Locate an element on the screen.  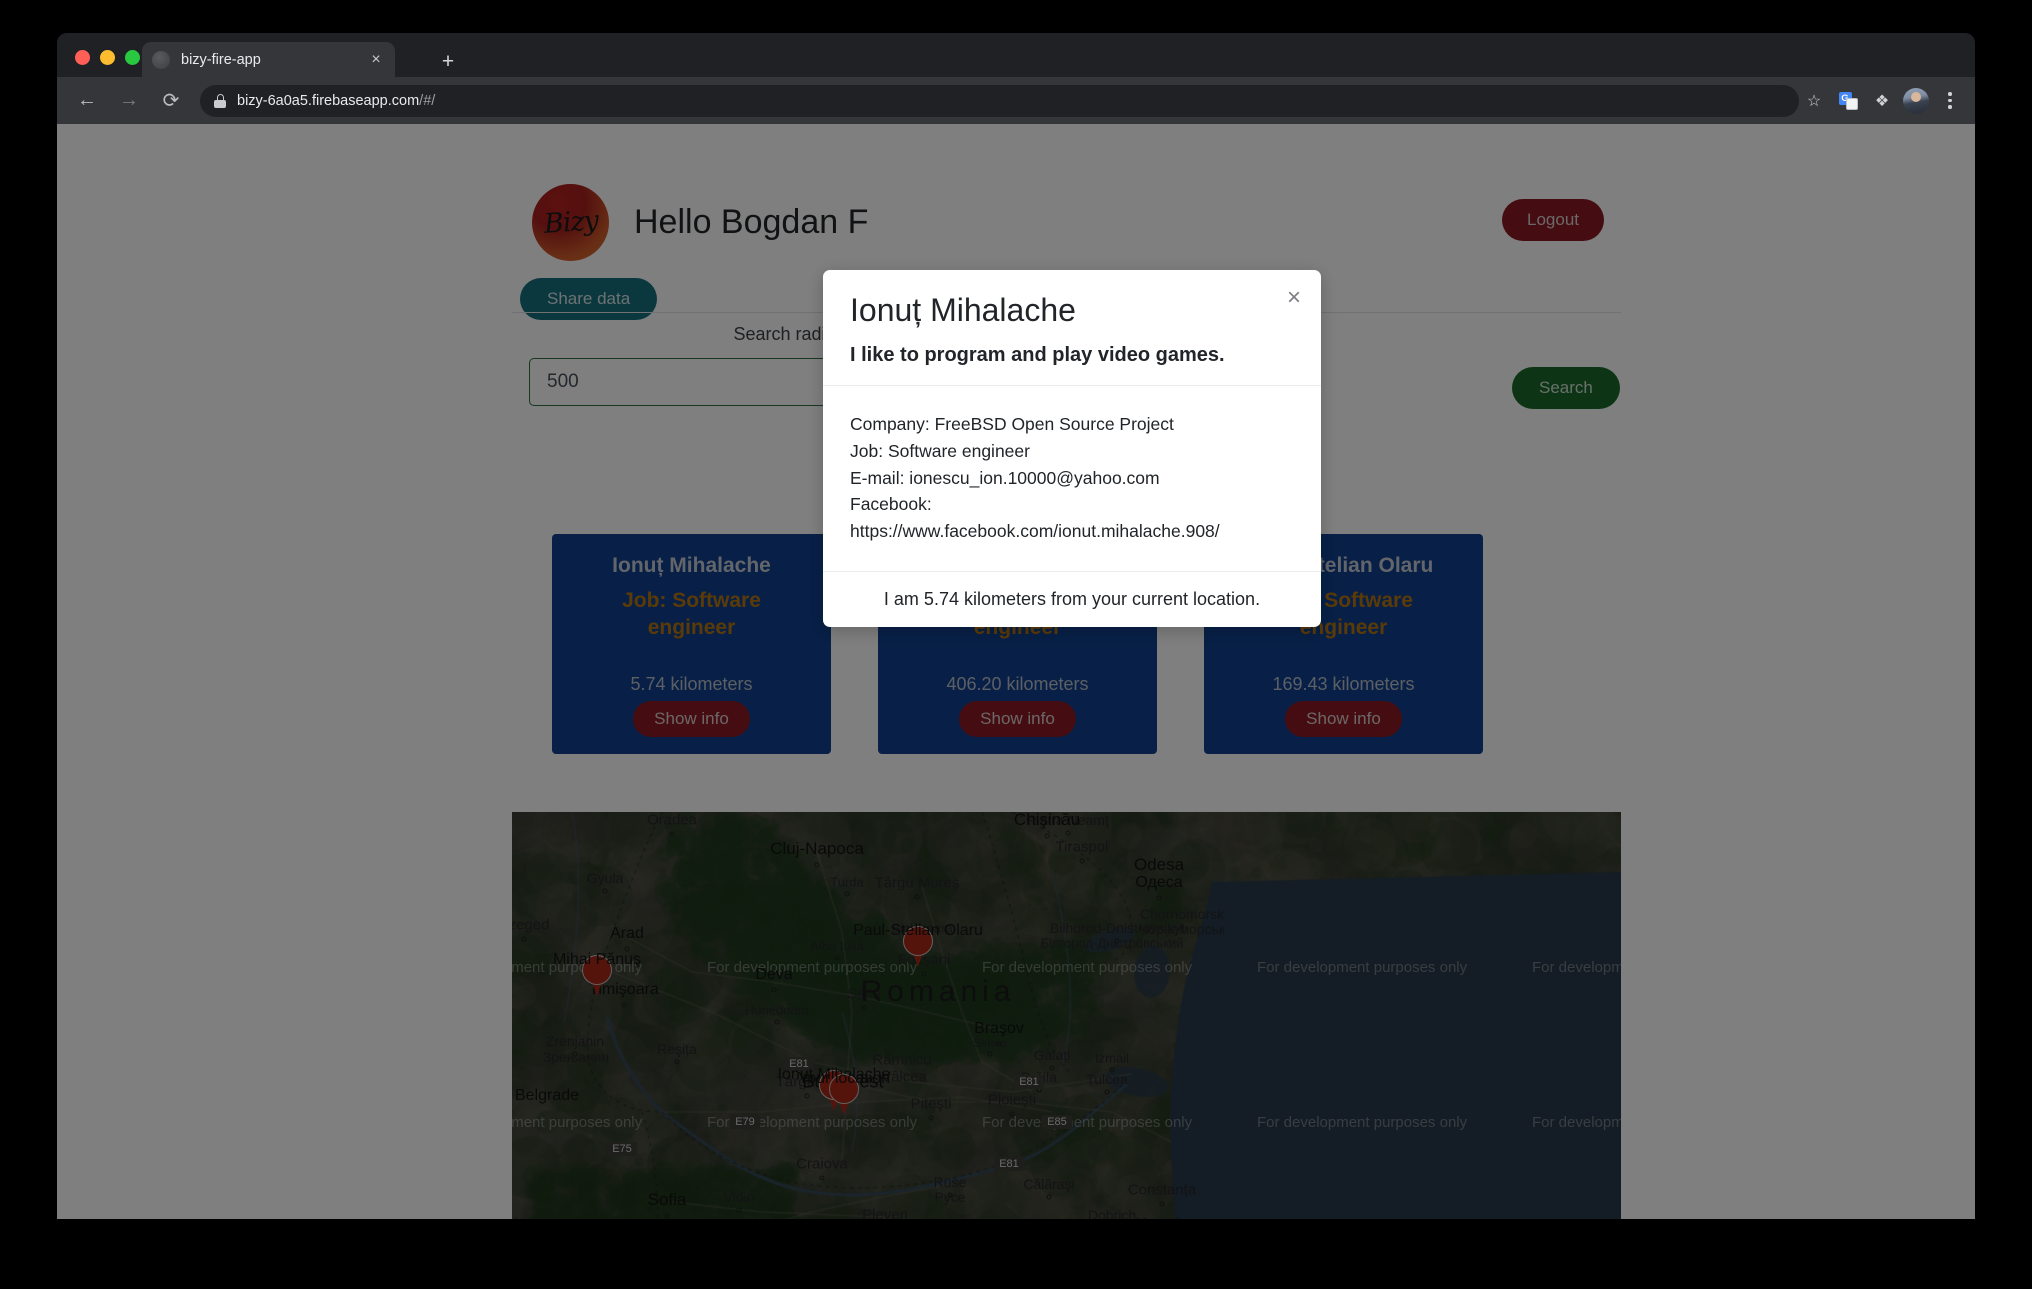
close-window-button is located at coordinates (82, 57).